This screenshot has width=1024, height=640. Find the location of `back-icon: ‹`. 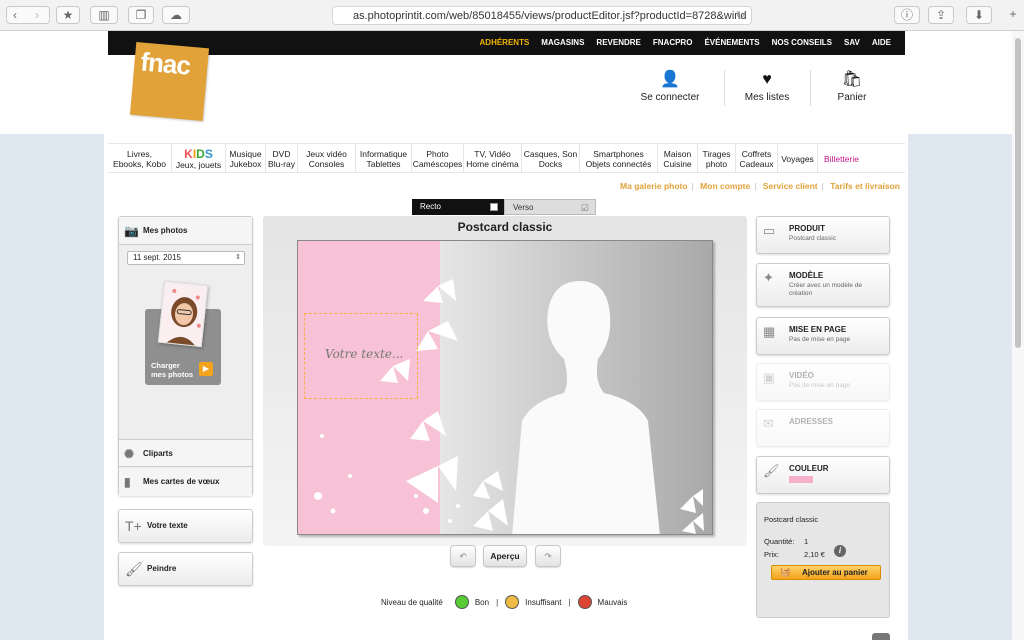

back-icon: ‹ is located at coordinates (15, 15).